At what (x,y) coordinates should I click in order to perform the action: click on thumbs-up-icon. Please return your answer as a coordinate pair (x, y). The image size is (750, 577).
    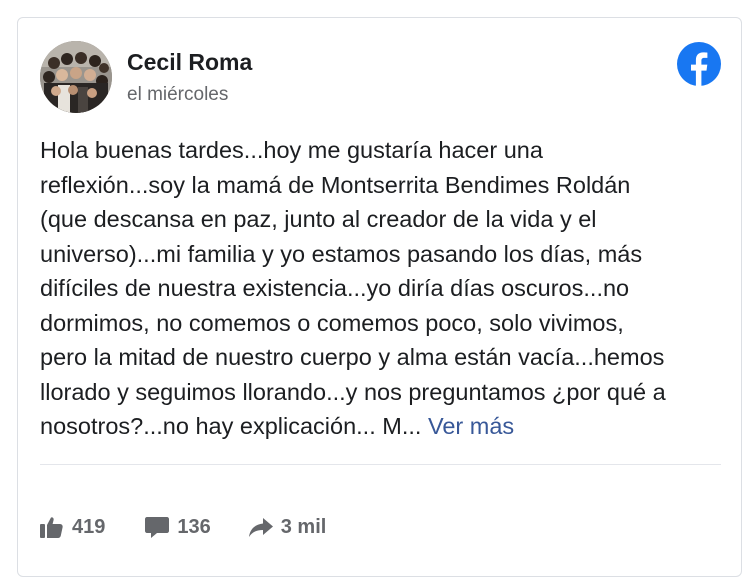
    Looking at the image, I should click on (51, 527).